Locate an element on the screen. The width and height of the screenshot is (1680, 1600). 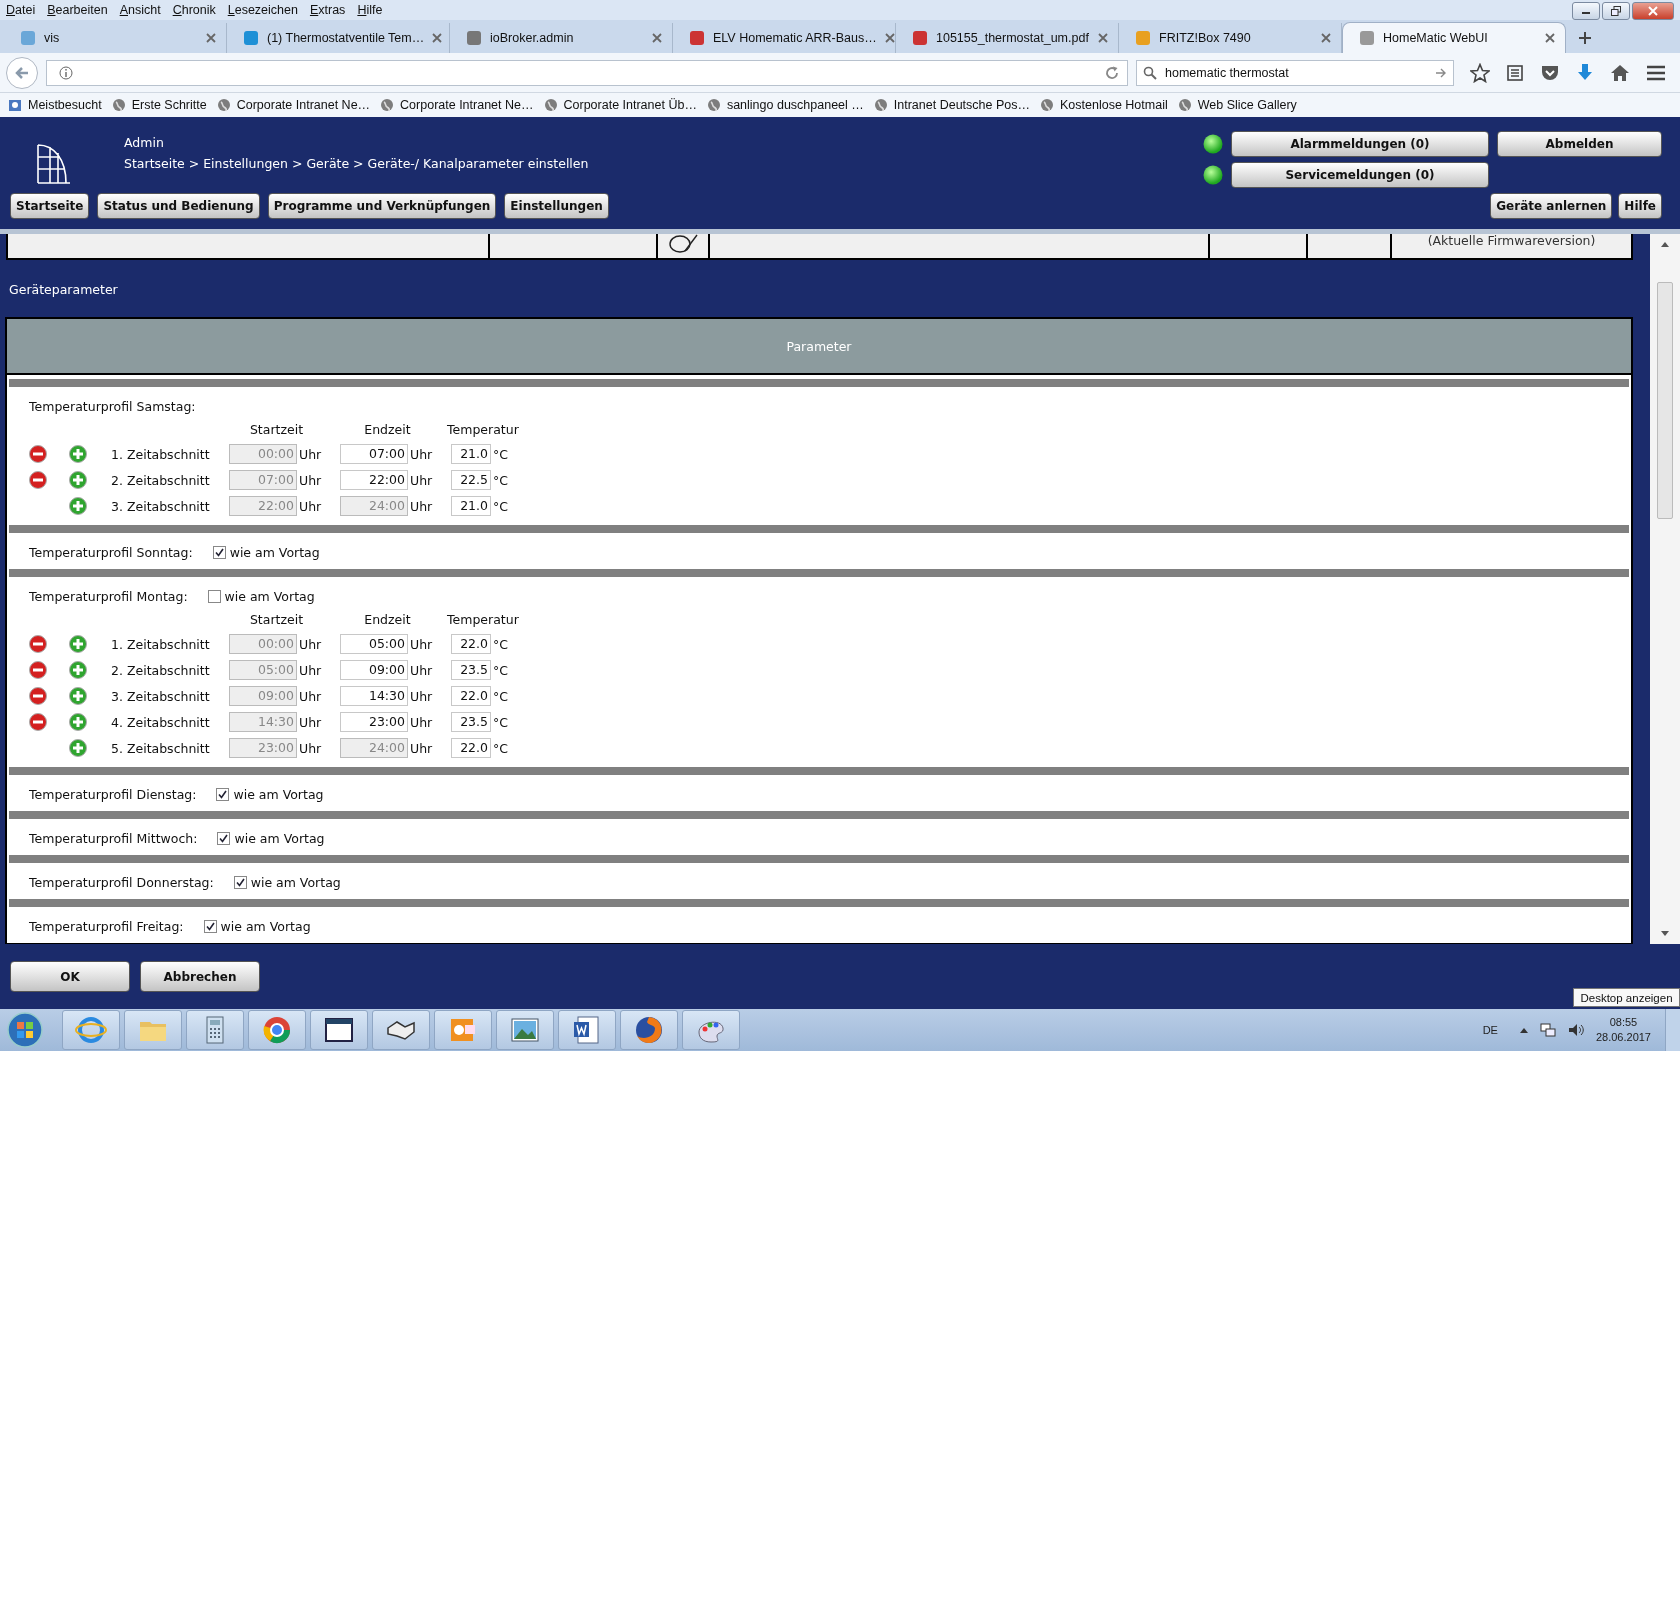
menu-item: Extras is located at coordinates (327, 10).